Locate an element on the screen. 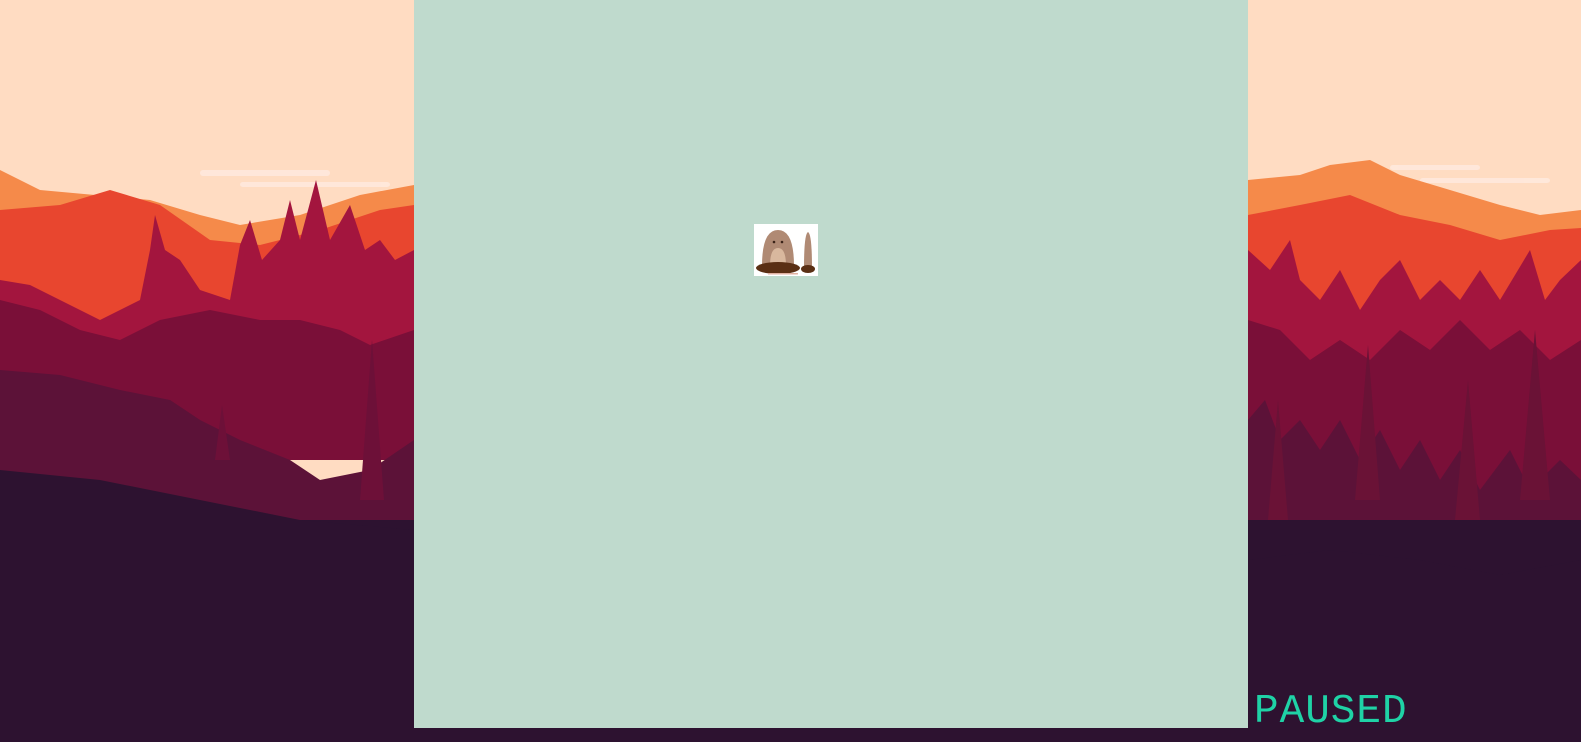 This screenshot has height=742, width=1581. paused-status-text: PAUSED is located at coordinates (1331, 712).